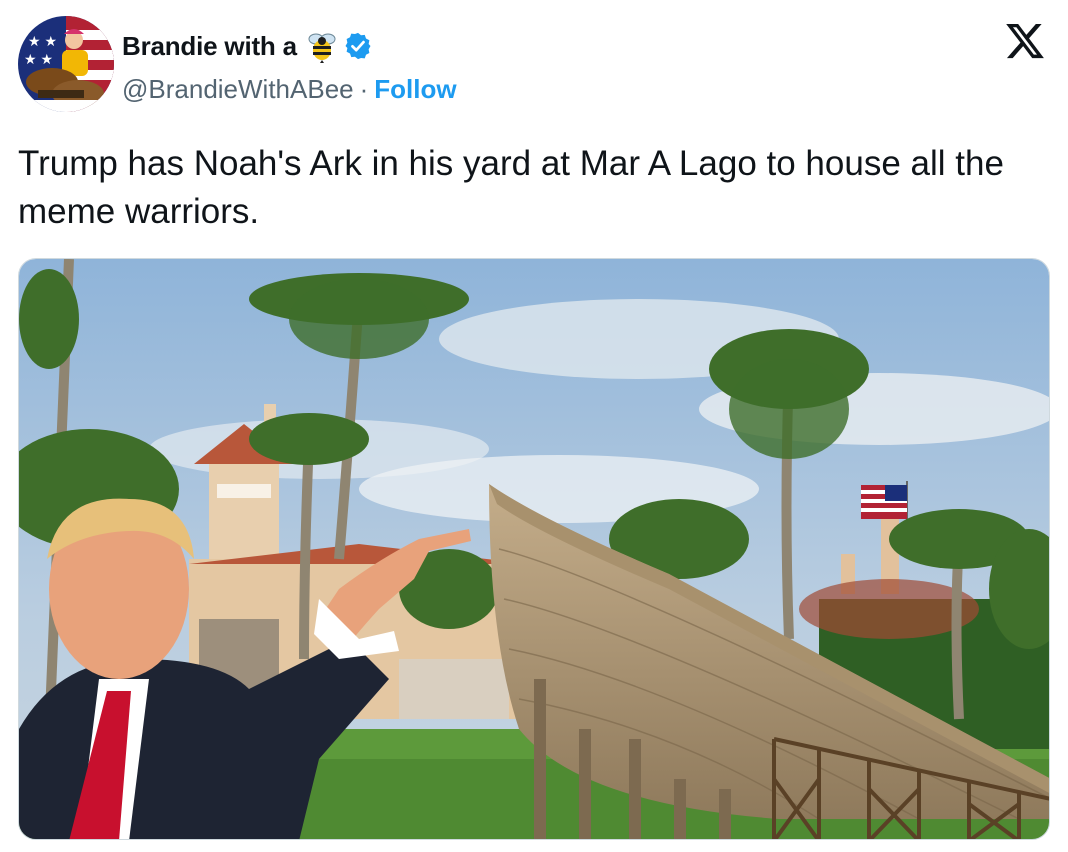 This screenshot has width=1068, height=852. I want to click on avatar: ★ ★ ★ ★, so click(66, 64).